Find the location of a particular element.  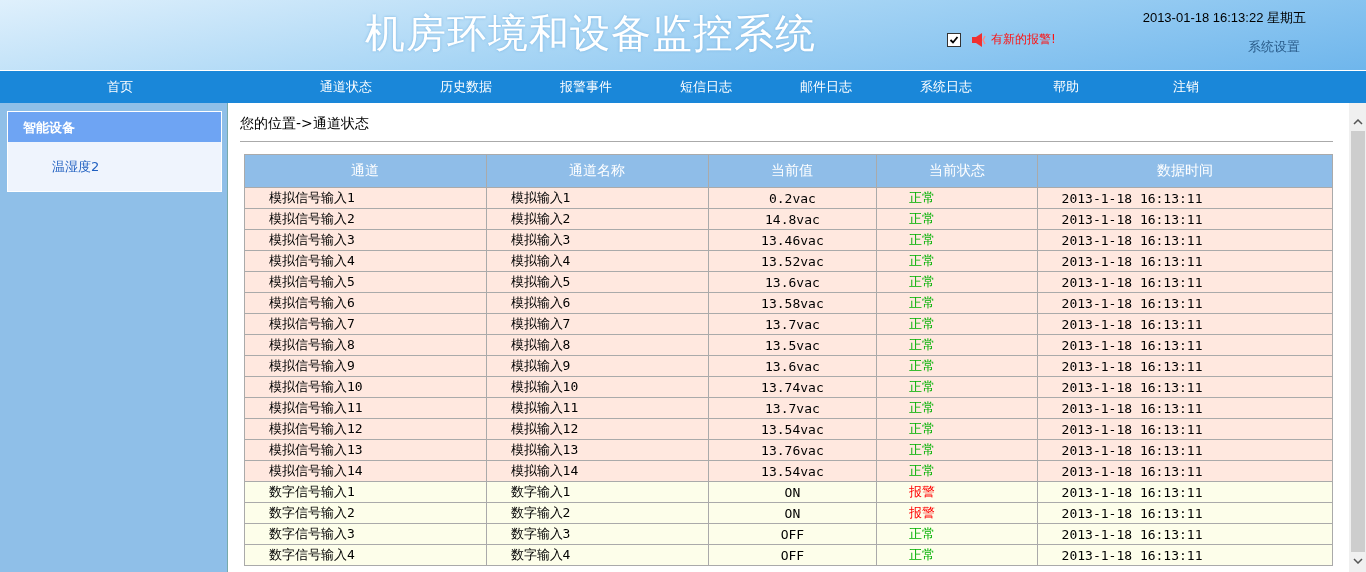

nav-item: 注销 is located at coordinates (1186, 87).